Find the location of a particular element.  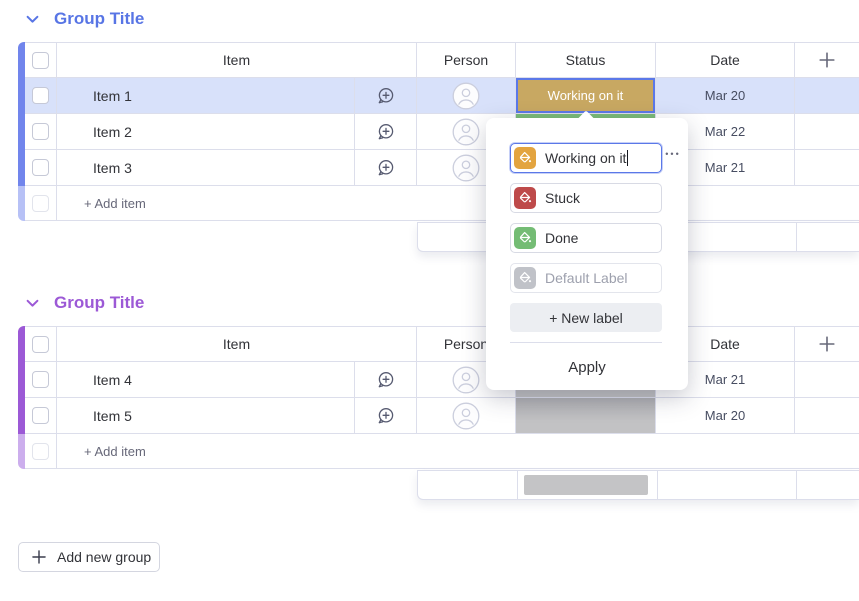

label-swatch-working is located at coordinates (525, 158).